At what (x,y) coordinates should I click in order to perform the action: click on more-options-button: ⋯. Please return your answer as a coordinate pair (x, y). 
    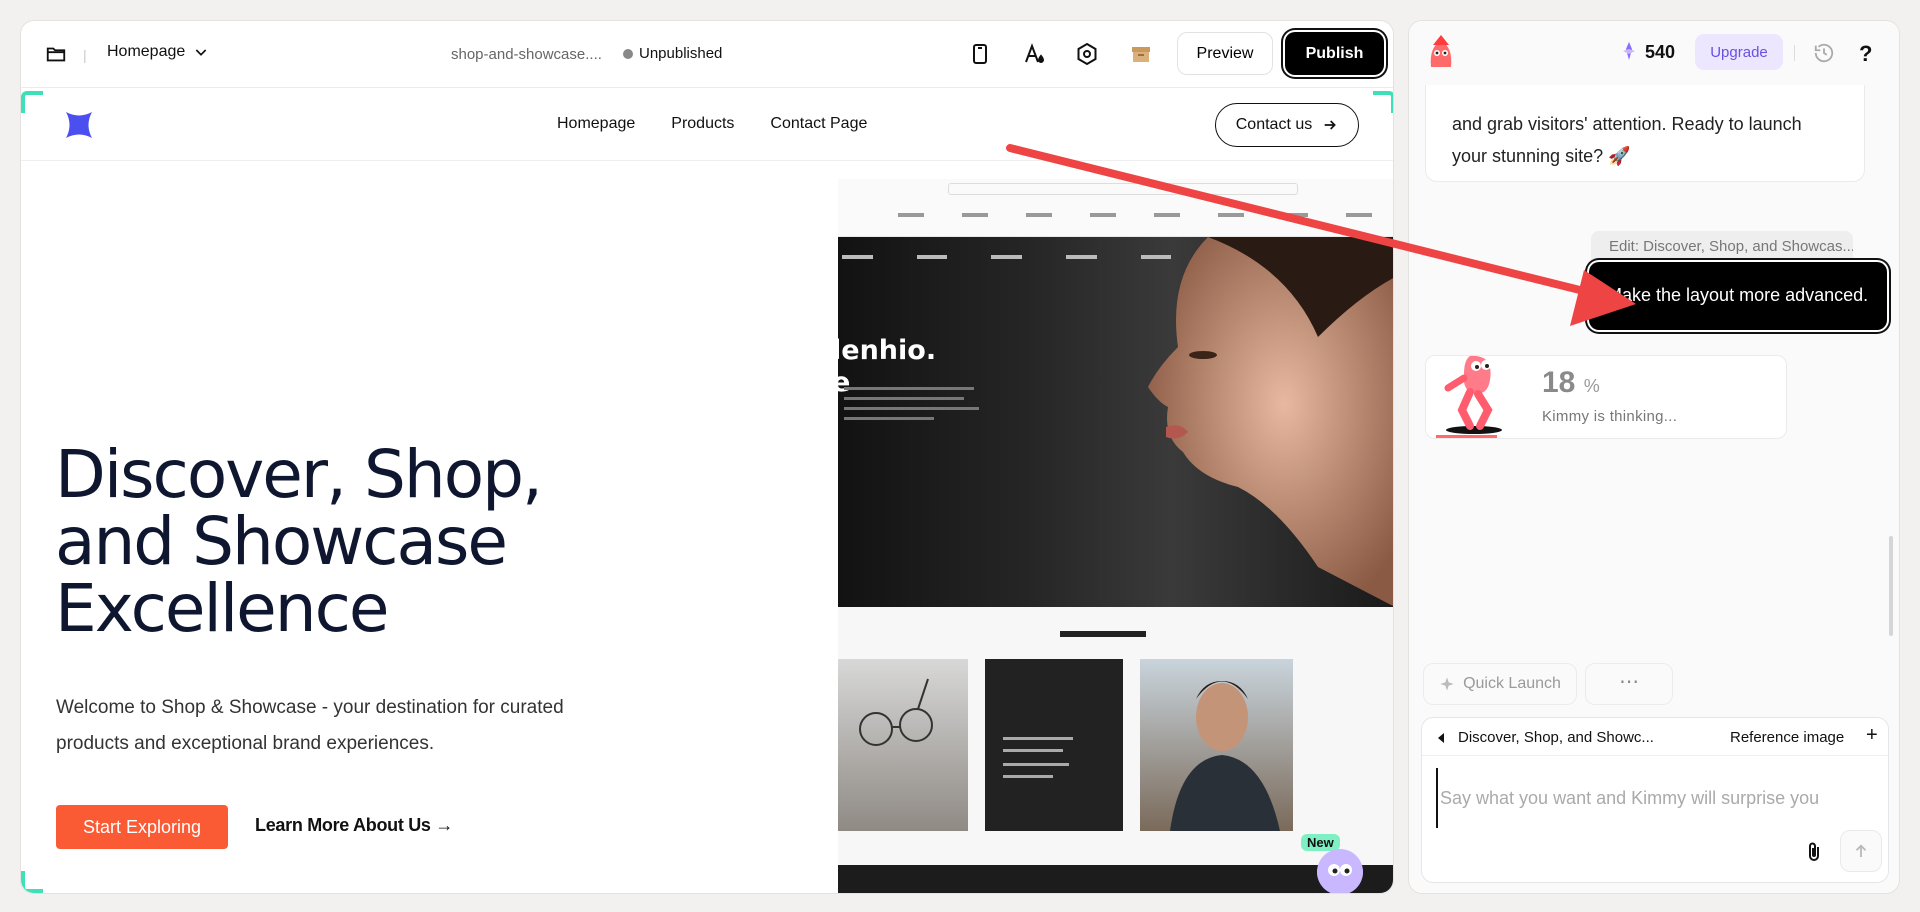
    Looking at the image, I should click on (1629, 684).